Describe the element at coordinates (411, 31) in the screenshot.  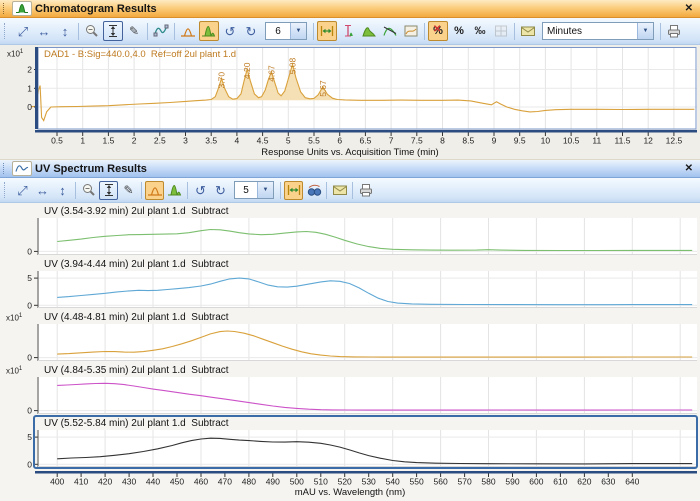
I see `baseline-window-button` at that location.